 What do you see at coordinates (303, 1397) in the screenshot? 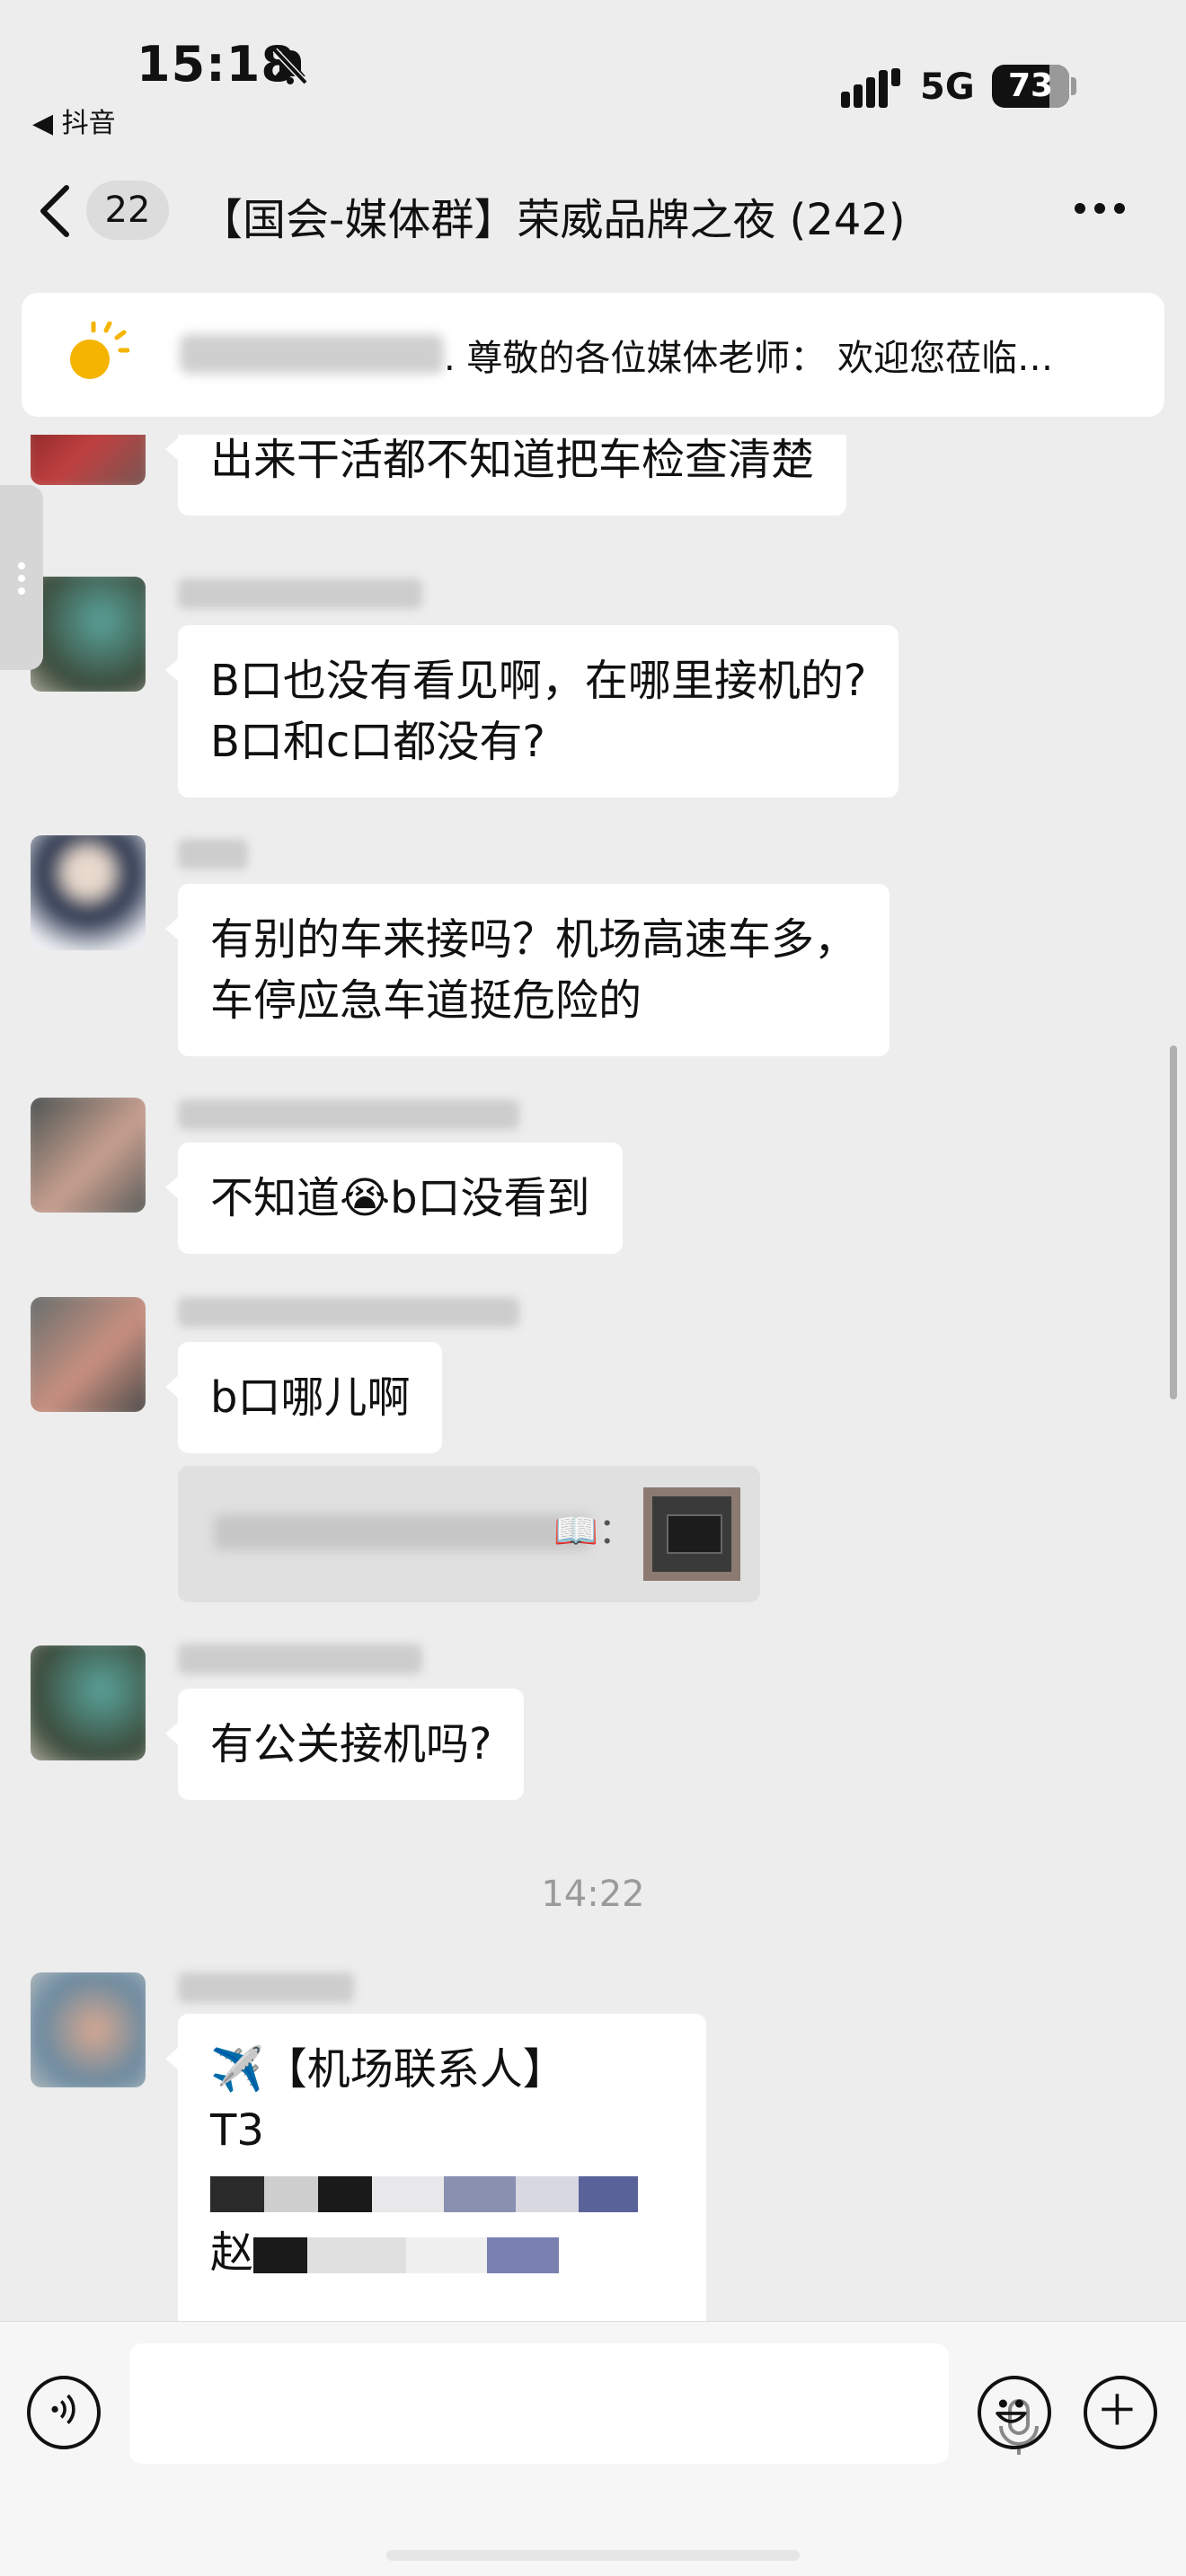
I see `message-bubble: b口哪儿啊` at bounding box center [303, 1397].